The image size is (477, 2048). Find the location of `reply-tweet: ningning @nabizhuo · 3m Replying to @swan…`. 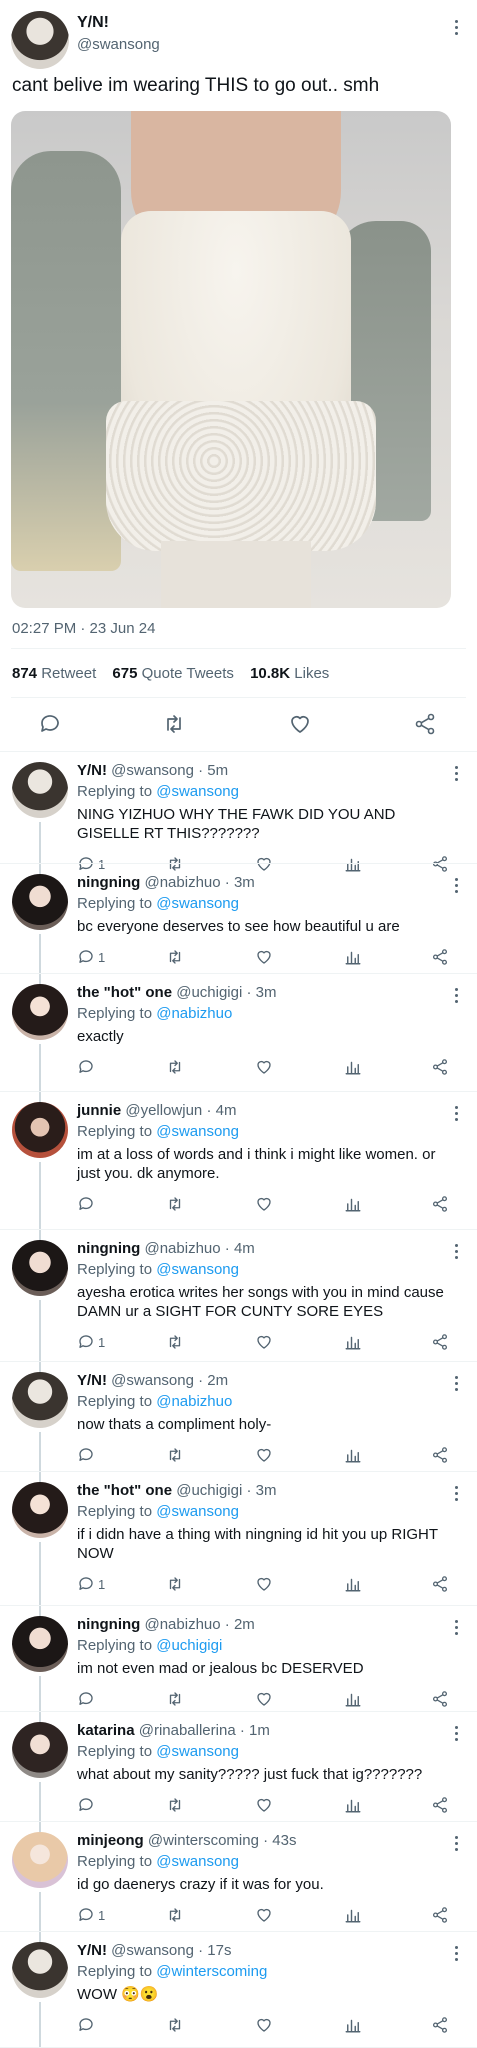

reply-tweet: ningning @nabizhuo · 3m Replying to @swan… is located at coordinates (238, 924).